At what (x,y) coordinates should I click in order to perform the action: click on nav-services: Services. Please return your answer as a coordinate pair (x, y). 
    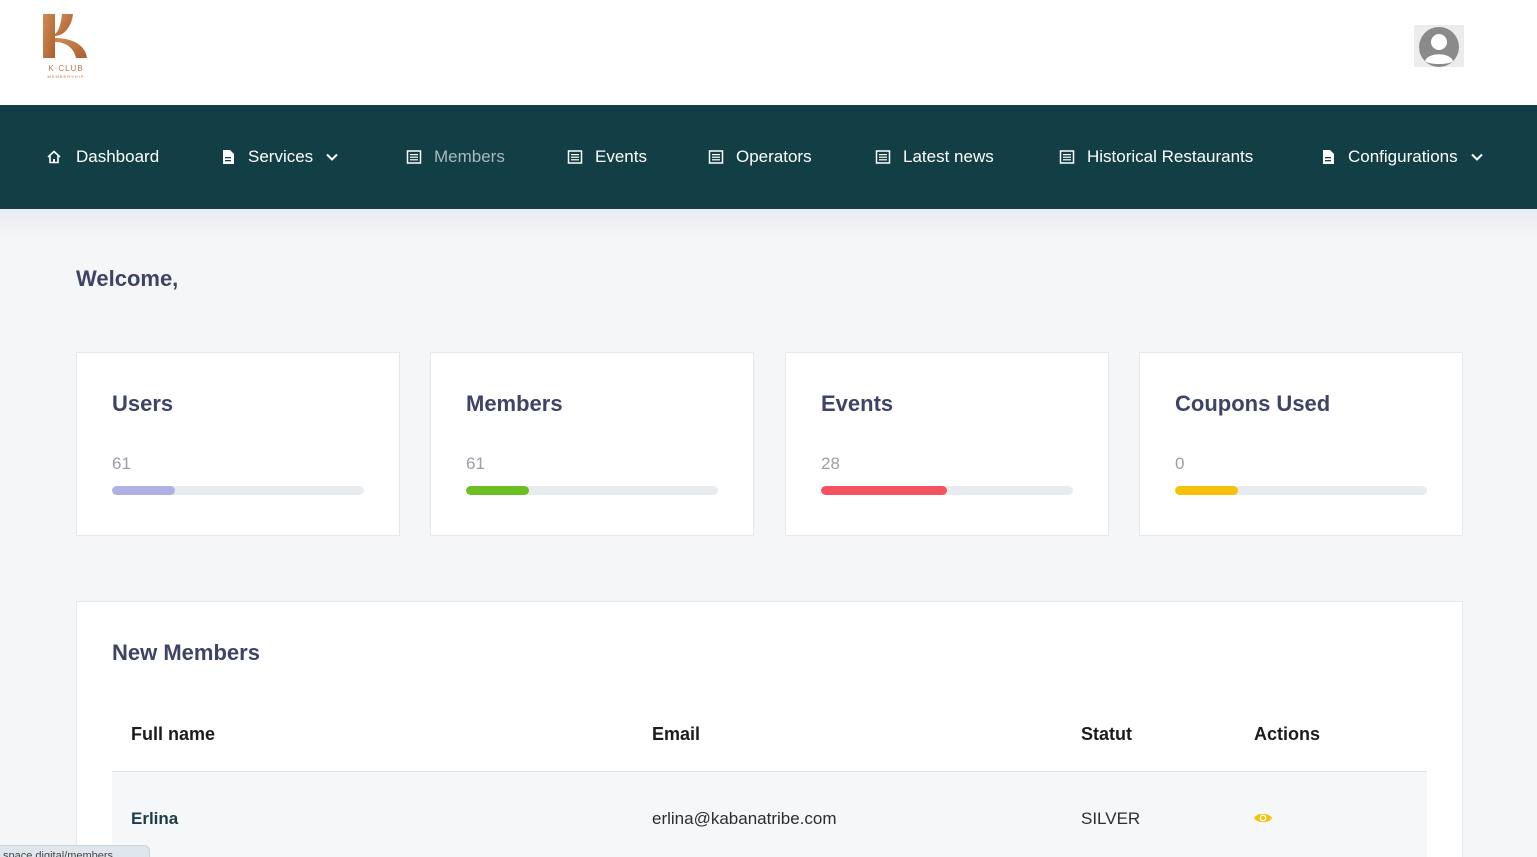
    Looking at the image, I should click on (279, 157).